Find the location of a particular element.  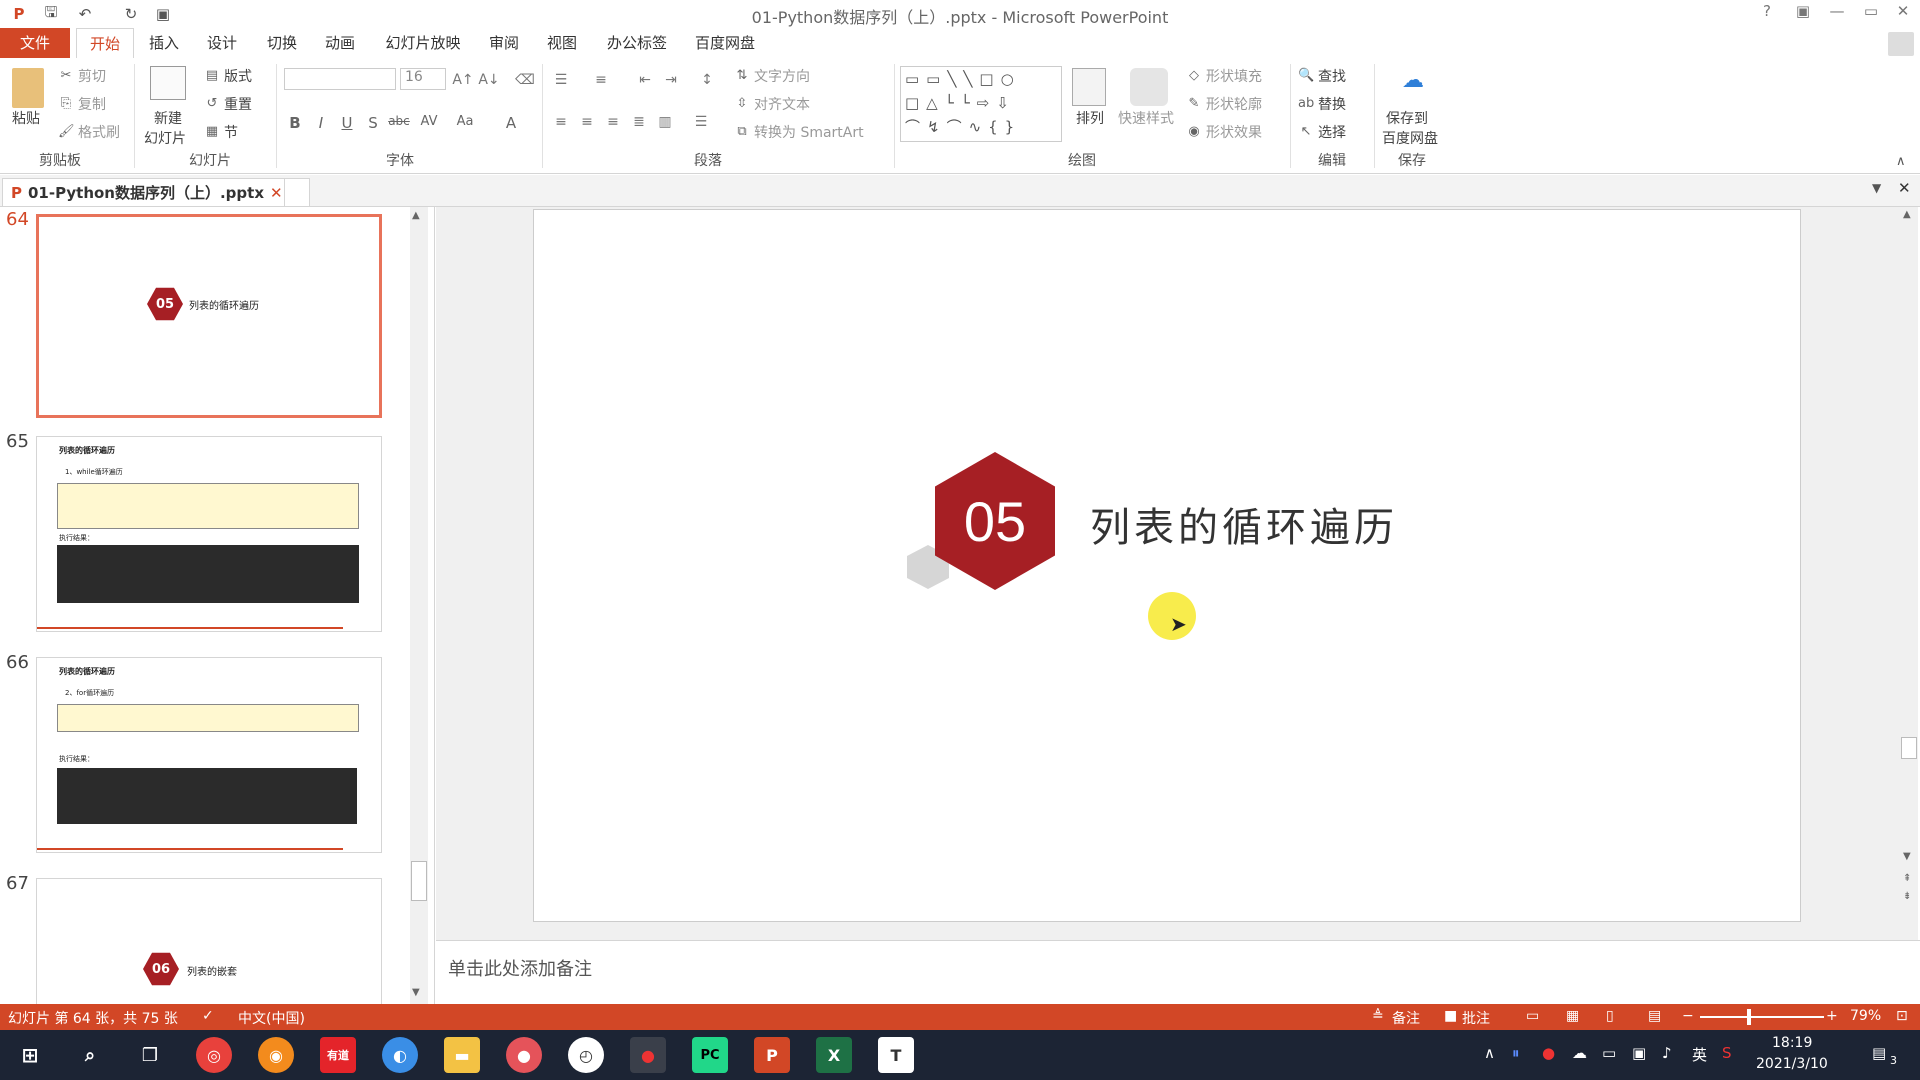

find-button: 查找 is located at coordinates (1332, 76).